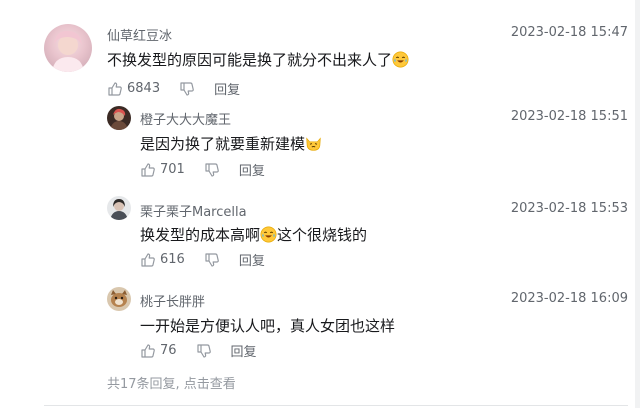 The width and height of the screenshot is (640, 408). What do you see at coordinates (168, 350) in the screenshot?
I see `like-count: 76` at bounding box center [168, 350].